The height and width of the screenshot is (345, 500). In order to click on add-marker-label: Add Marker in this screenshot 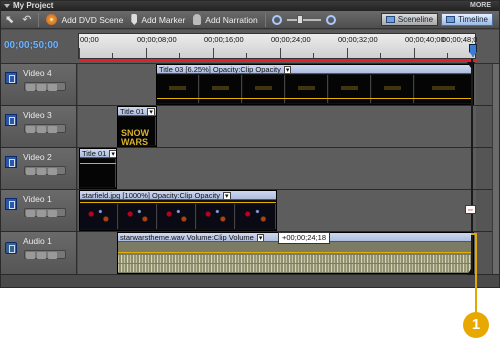, I will do `click(163, 19)`.